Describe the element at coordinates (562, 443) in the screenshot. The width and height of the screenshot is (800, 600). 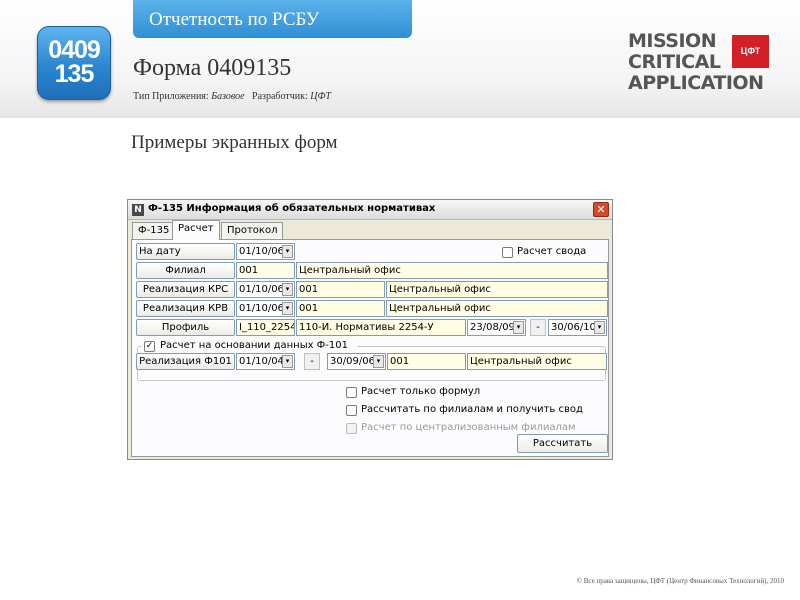
I see `calculate-button: Рассчитать` at that location.